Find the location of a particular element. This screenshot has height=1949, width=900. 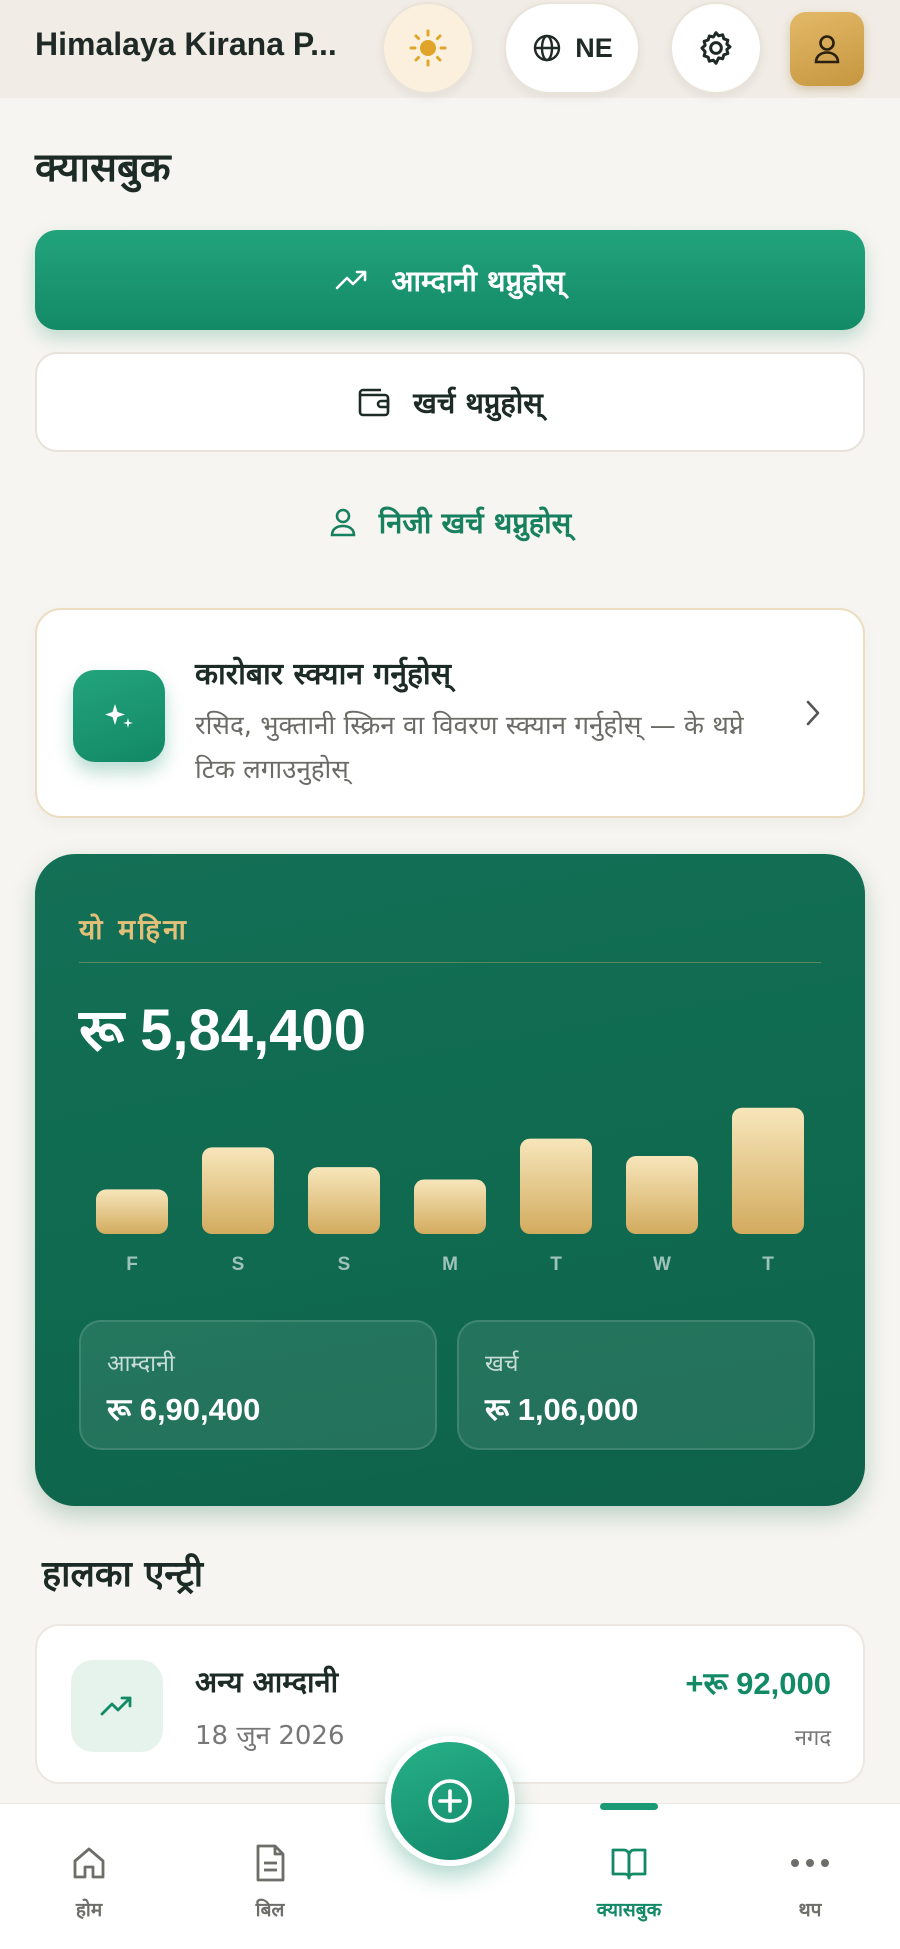

nav-label: थप is located at coordinates (810, 1910).